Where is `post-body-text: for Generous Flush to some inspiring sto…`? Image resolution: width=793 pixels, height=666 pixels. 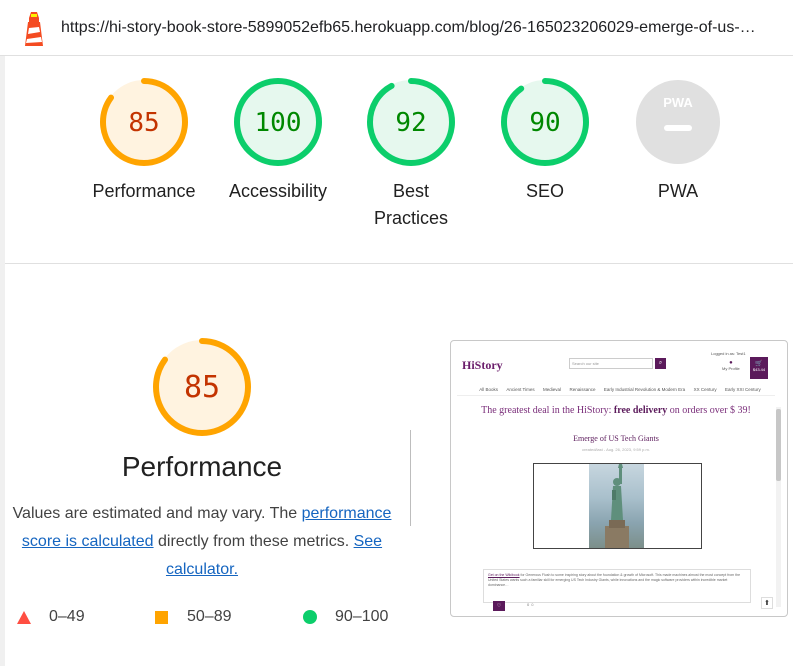 post-body-text: for Generous Flush to some inspiring sto… is located at coordinates (614, 580).